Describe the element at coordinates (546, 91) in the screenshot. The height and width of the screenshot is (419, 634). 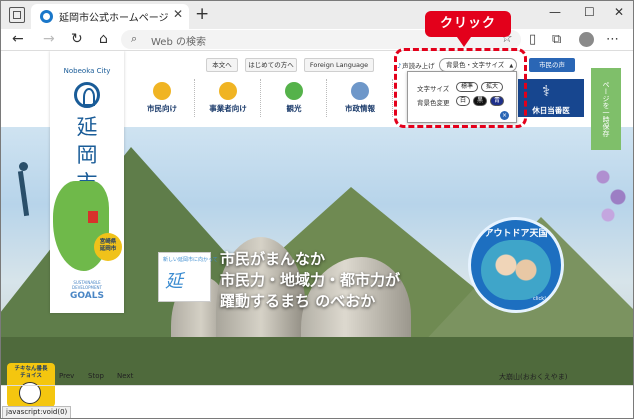
I see `stethoscope-icon: ⚕` at that location.